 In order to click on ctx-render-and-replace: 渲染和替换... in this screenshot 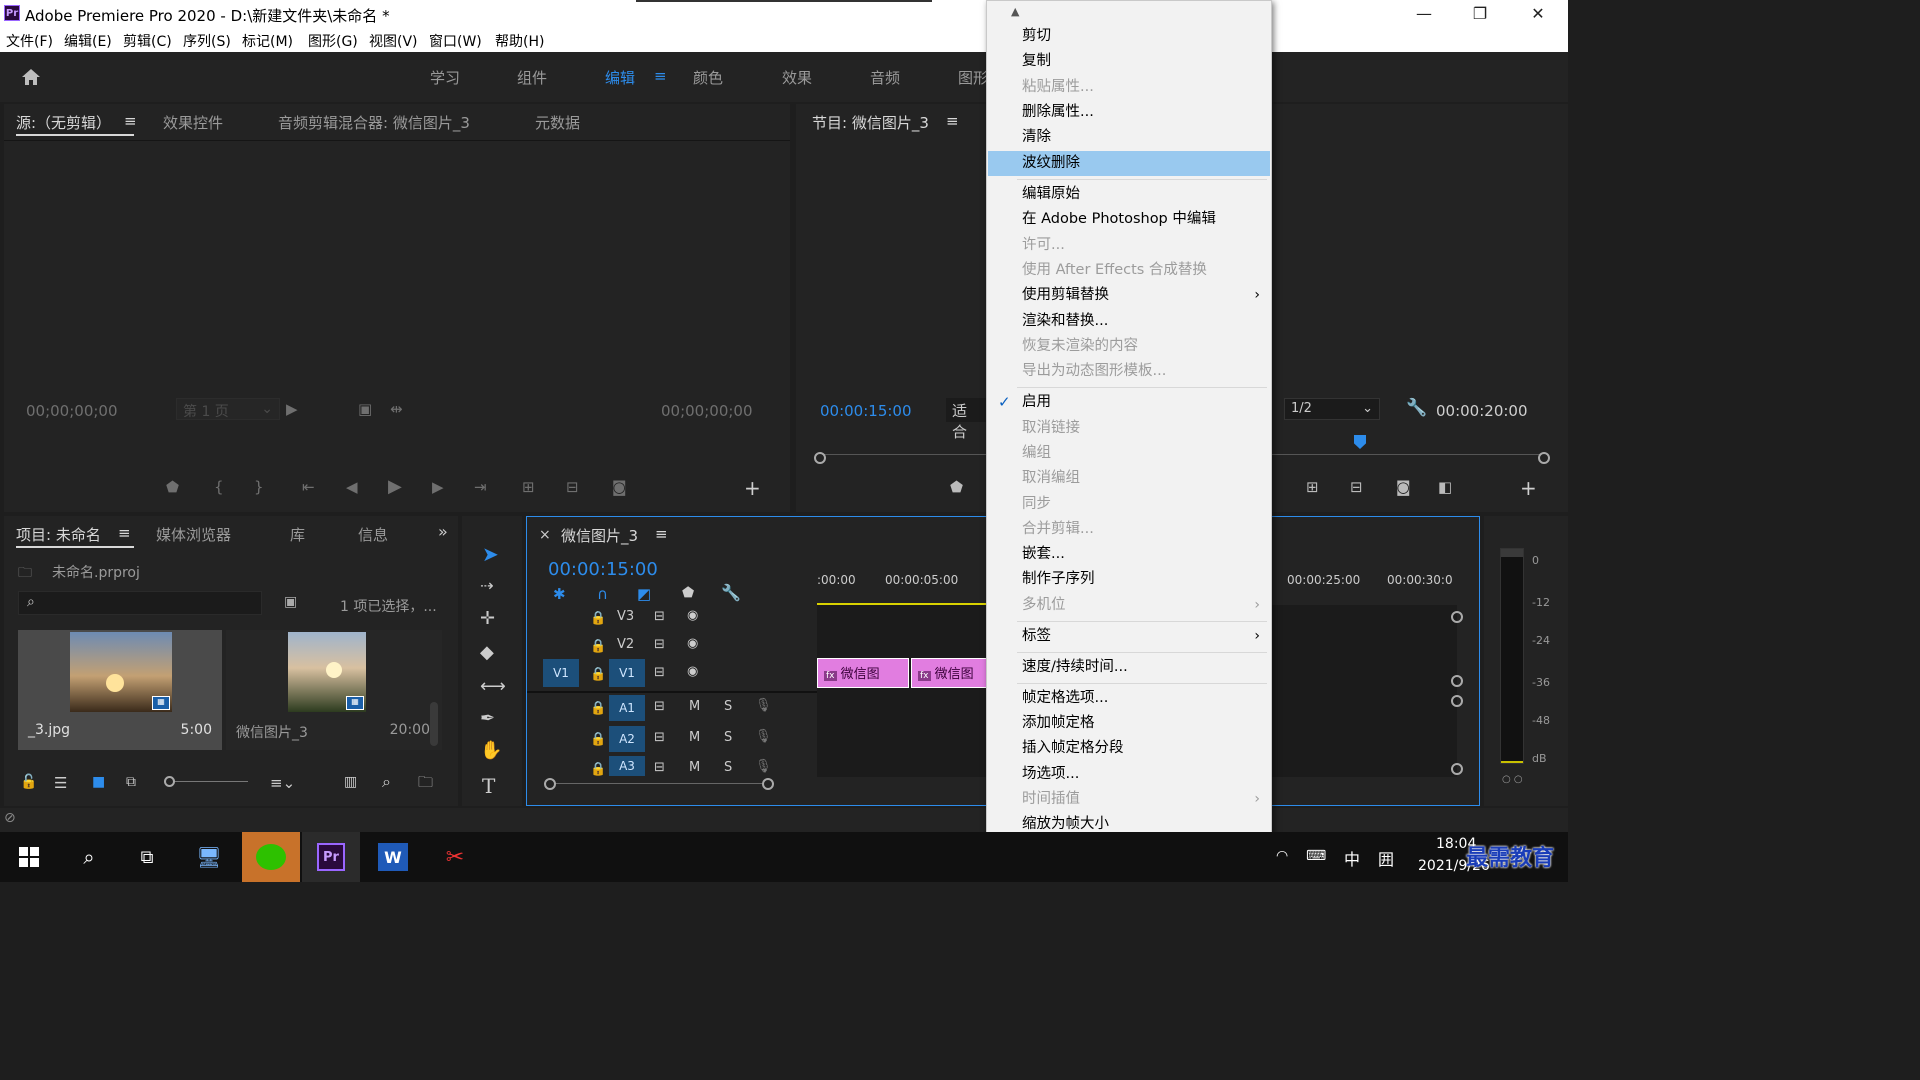, I will do `click(1129, 321)`.